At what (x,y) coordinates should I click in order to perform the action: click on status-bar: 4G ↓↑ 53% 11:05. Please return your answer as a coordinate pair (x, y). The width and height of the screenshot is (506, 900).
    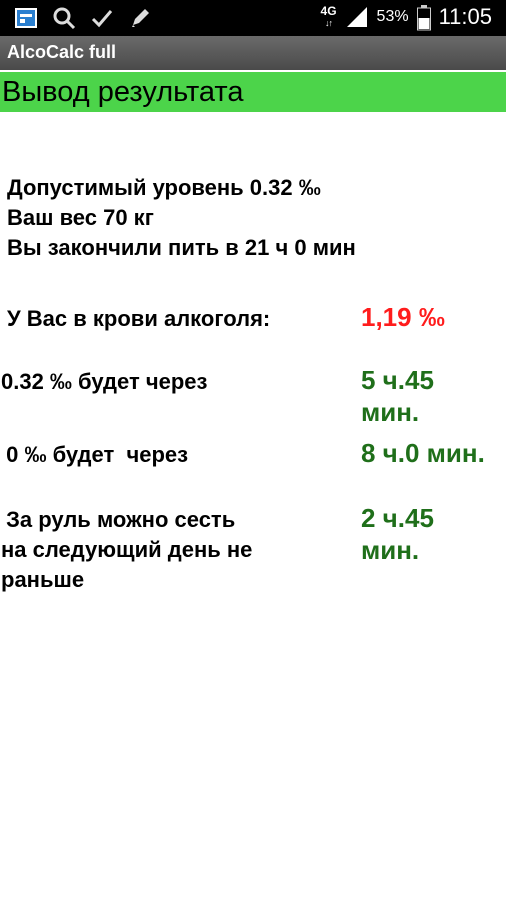
    Looking at the image, I should click on (253, 18).